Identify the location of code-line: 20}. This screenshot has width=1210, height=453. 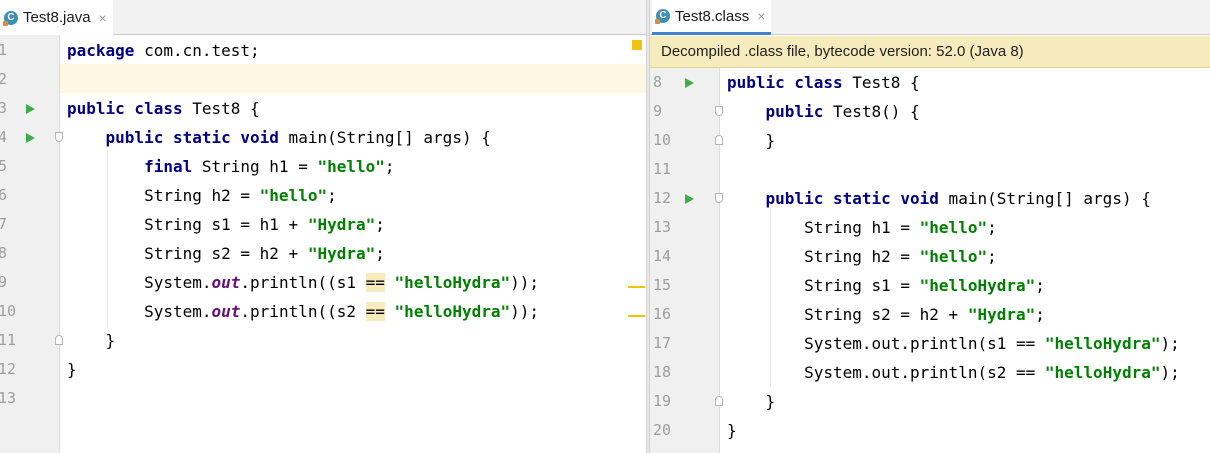
(930, 430).